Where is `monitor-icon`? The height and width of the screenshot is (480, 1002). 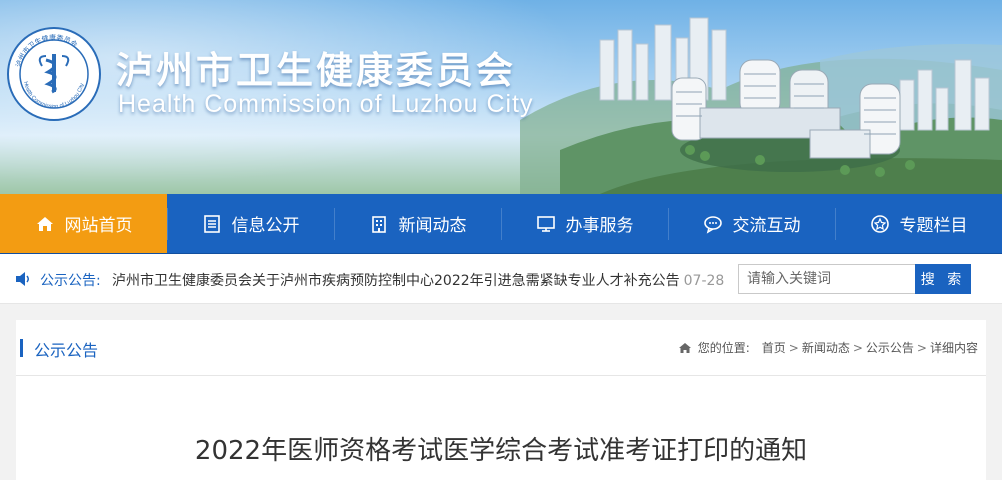
monitor-icon is located at coordinates (546, 224).